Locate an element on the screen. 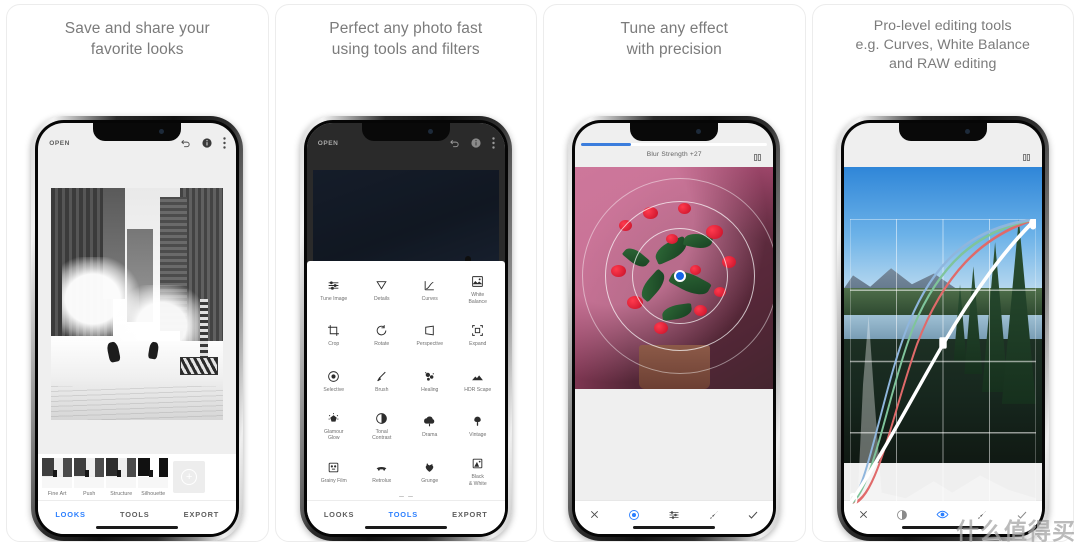  tool-grunge: Grunge is located at coordinates (430, 472).